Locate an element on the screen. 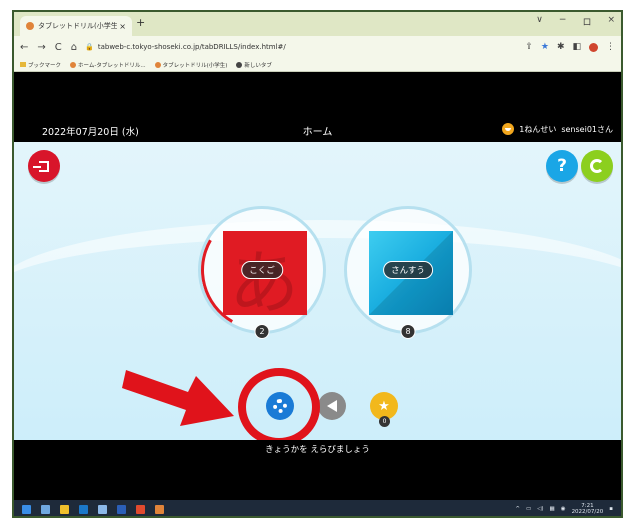 This screenshot has height=520, width=635. announcement-button is located at coordinates (332, 406).